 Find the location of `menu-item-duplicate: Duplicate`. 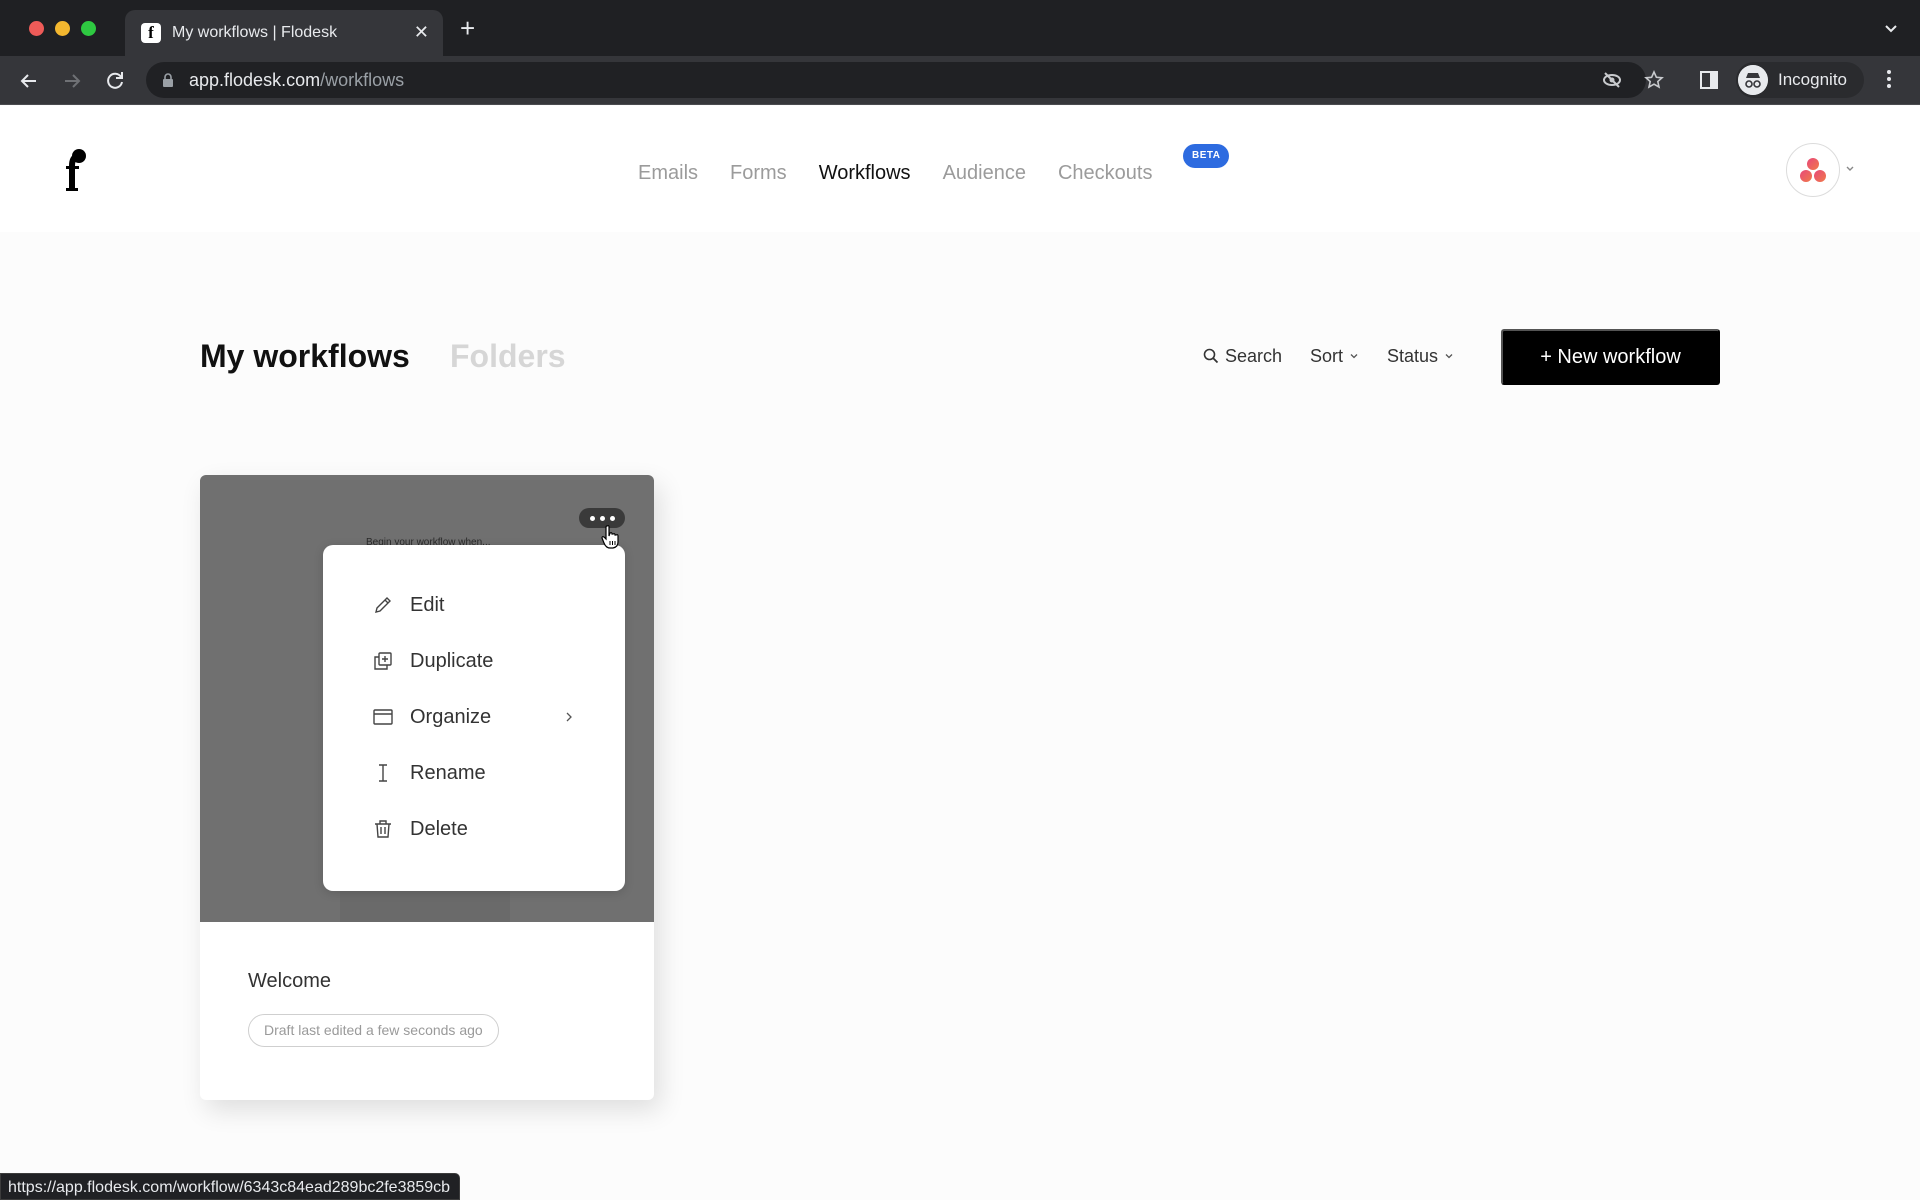

menu-item-duplicate: Duplicate is located at coordinates (474, 661).